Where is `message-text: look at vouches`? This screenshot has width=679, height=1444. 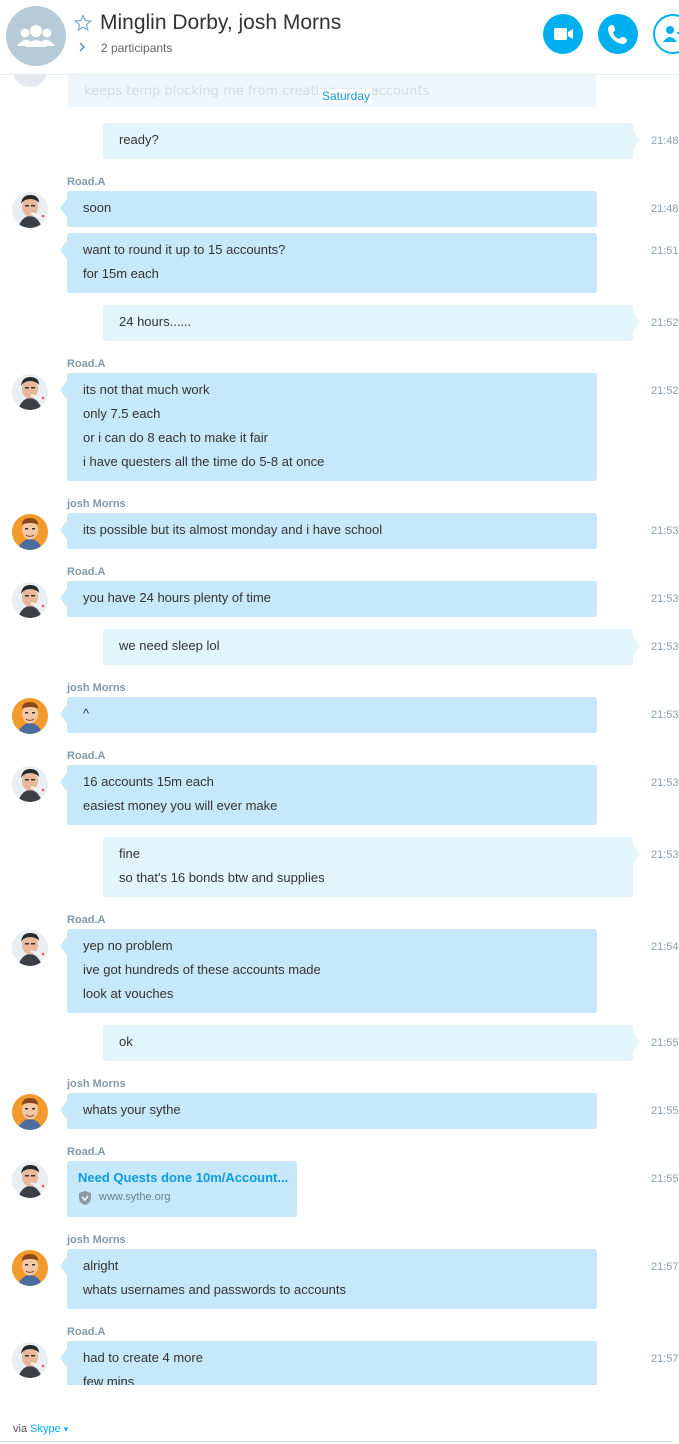 message-text: look at vouches is located at coordinates (128, 993).